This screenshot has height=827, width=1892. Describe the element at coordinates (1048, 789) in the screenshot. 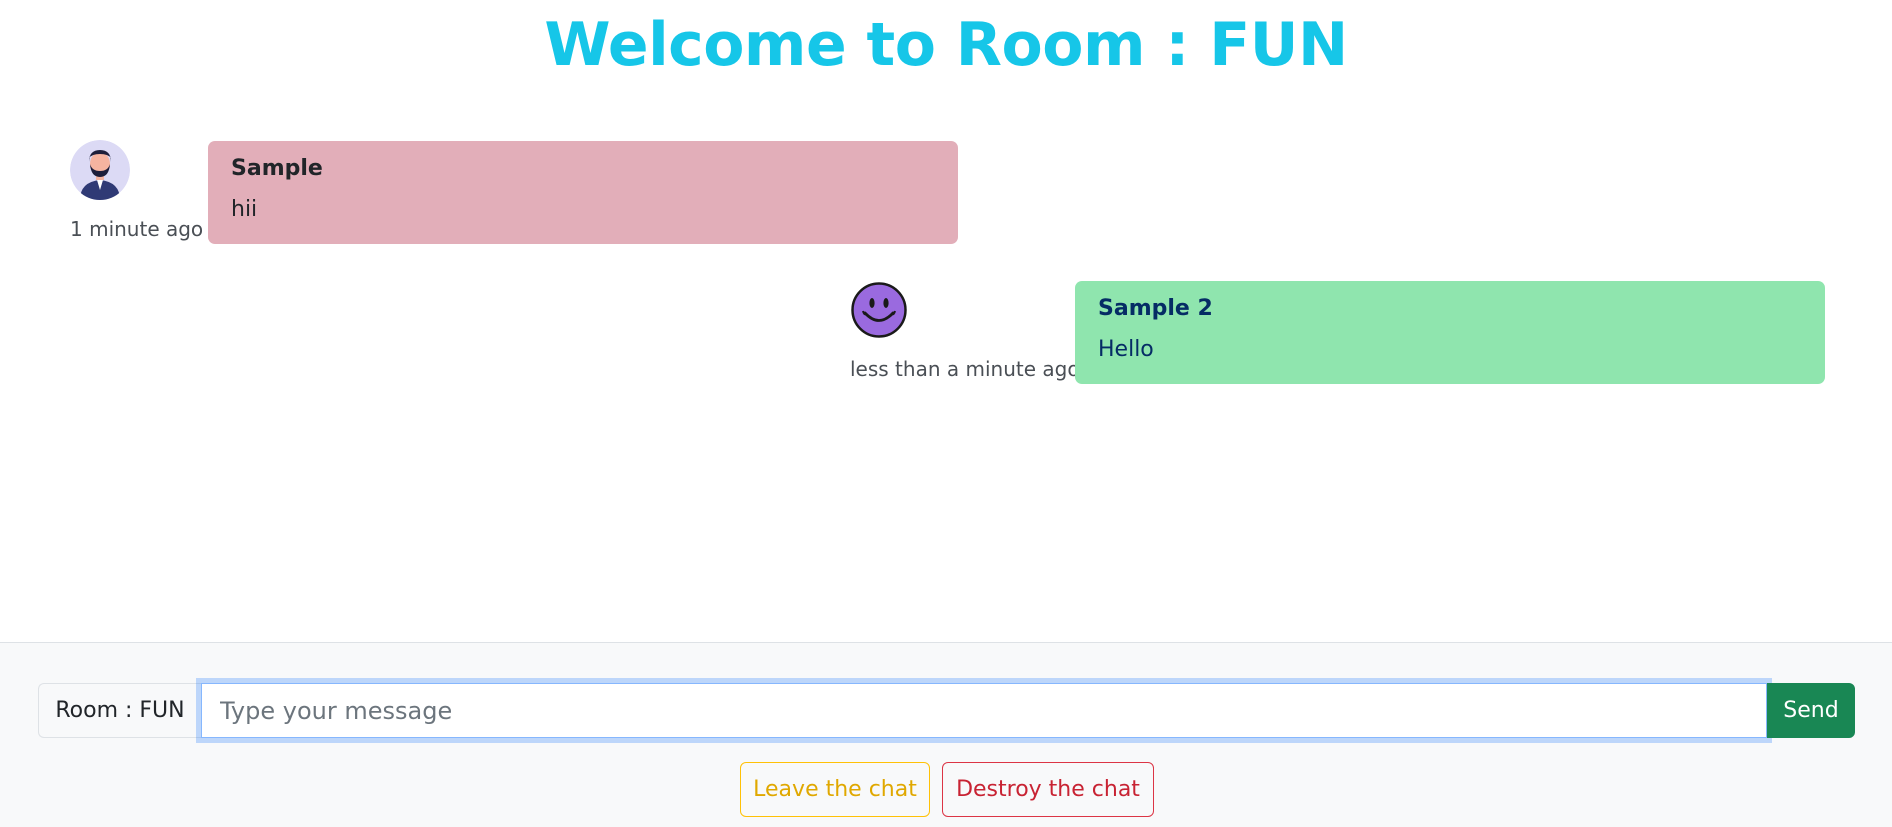

I see `destroy-chat-button: Destroy the chat` at that location.